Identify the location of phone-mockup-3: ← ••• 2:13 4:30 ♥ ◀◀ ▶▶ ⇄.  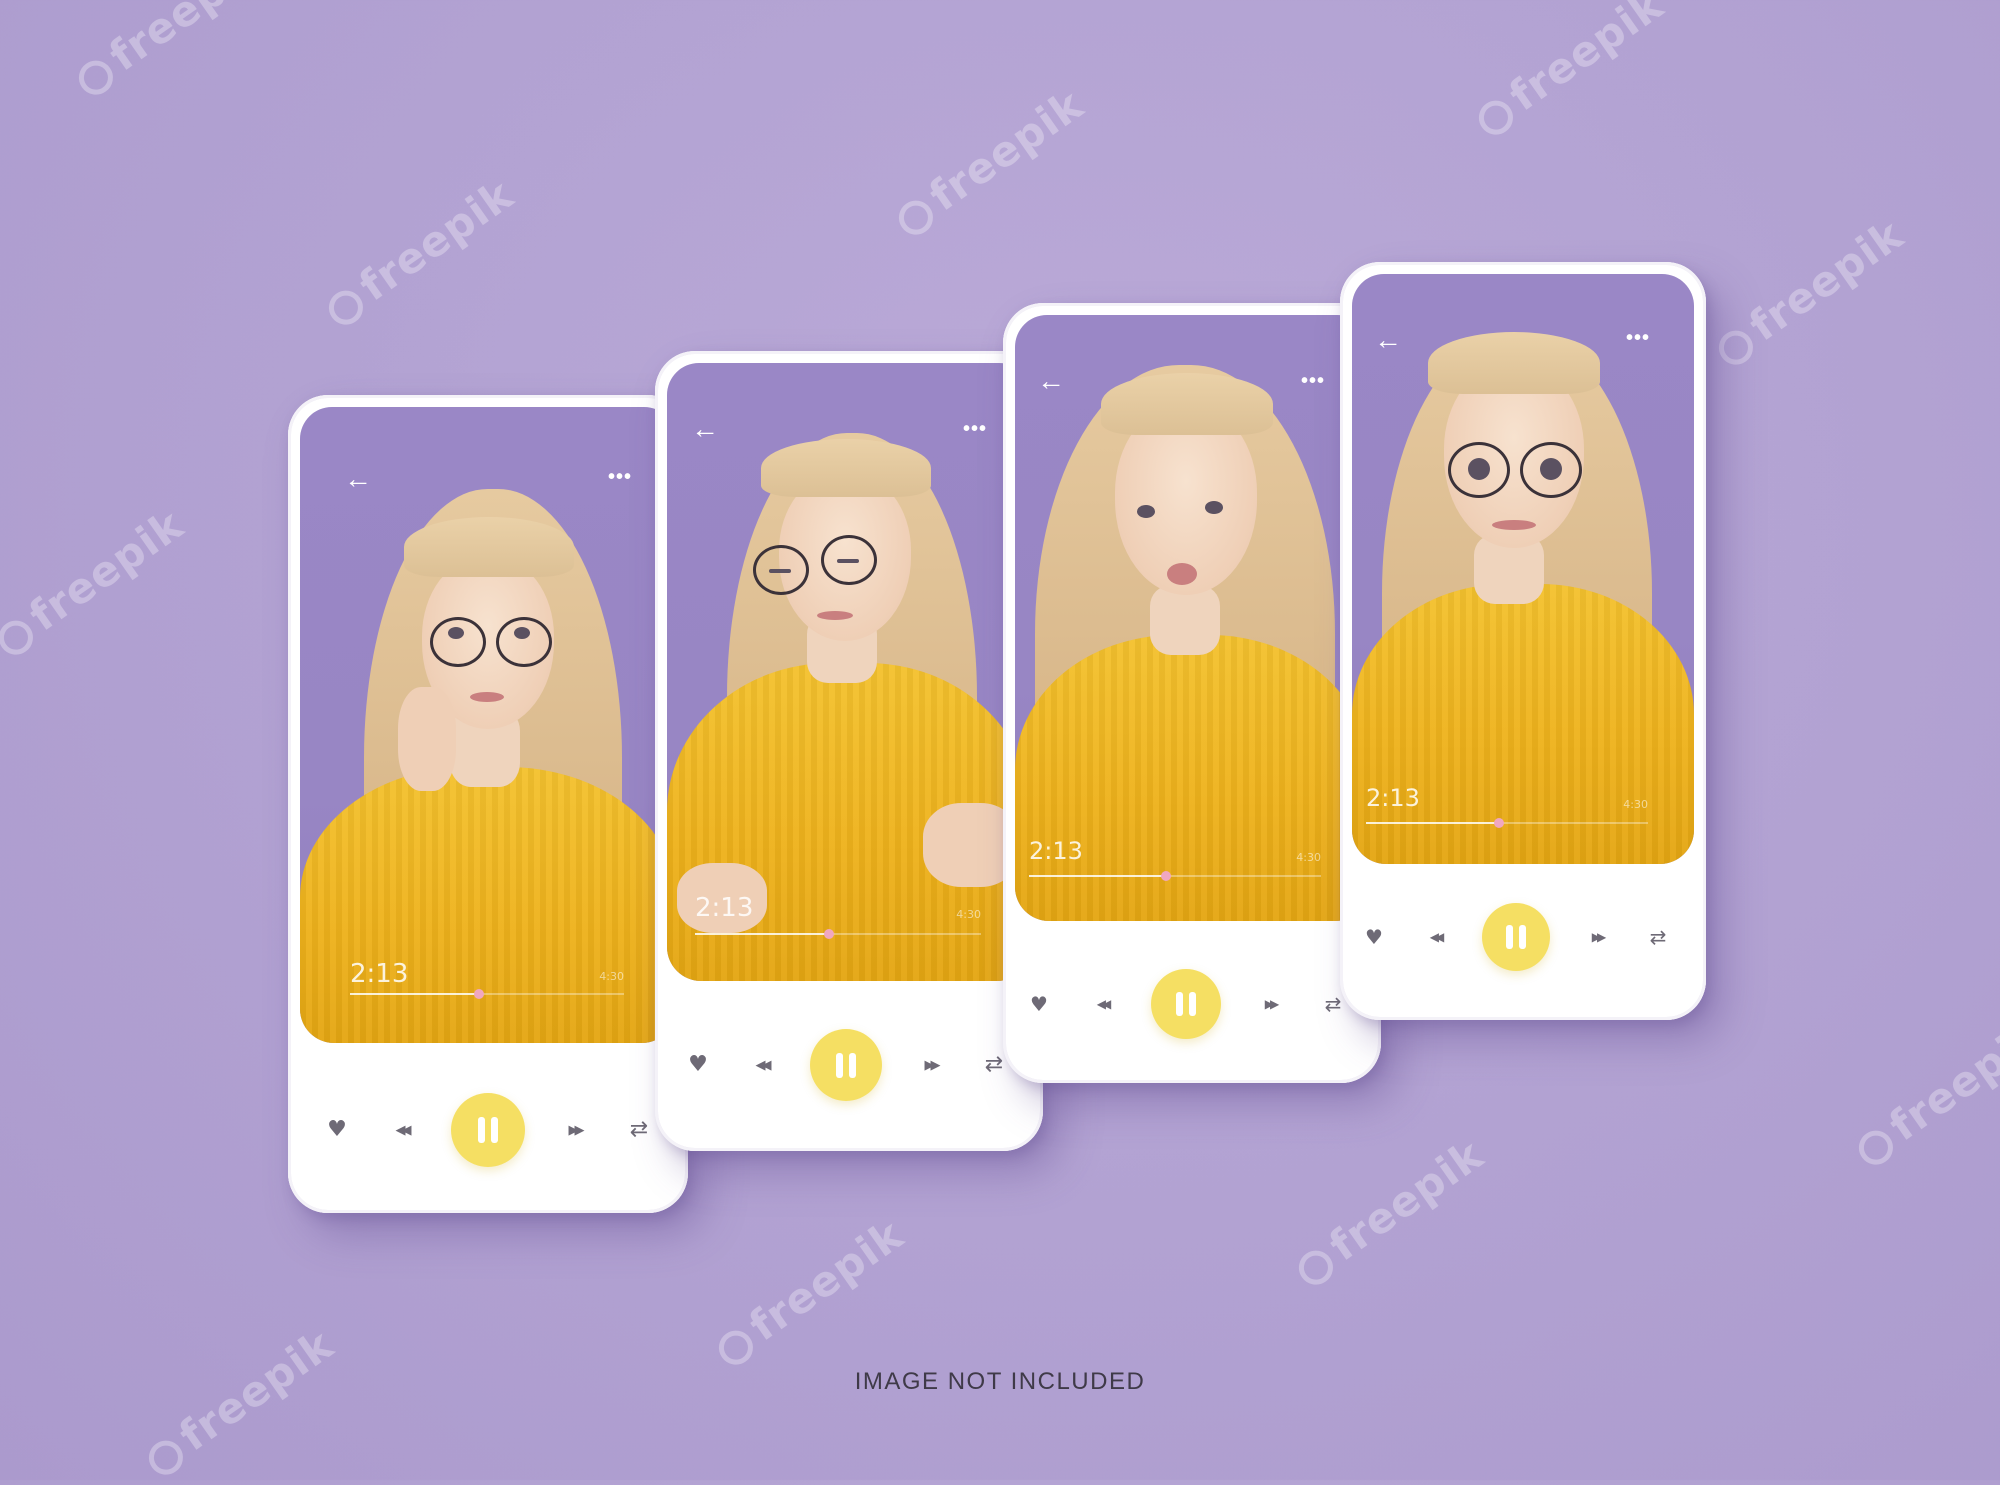
(1192, 693).